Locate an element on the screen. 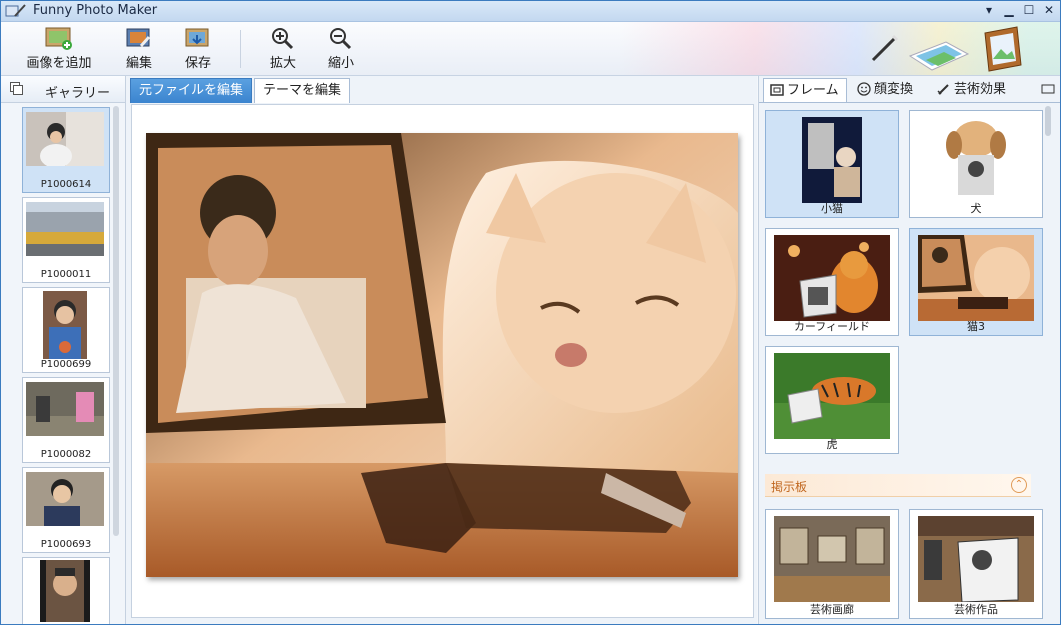 Image resolution: width=1061 pixels, height=625 pixels. tab-frame-label: フレーム is located at coordinates (813, 90).